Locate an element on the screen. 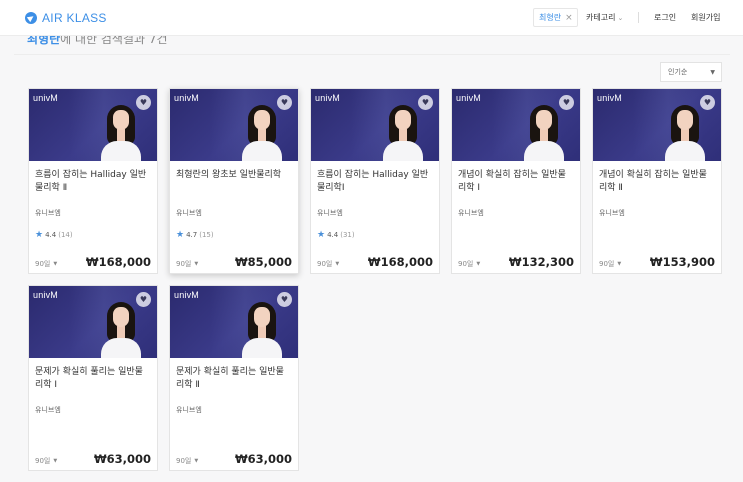 Image resolution: width=743 pixels, height=482 pixels. course-title: 개념이 확실히 잡히는 일반물리학 Ⅰ is located at coordinates (516, 182).